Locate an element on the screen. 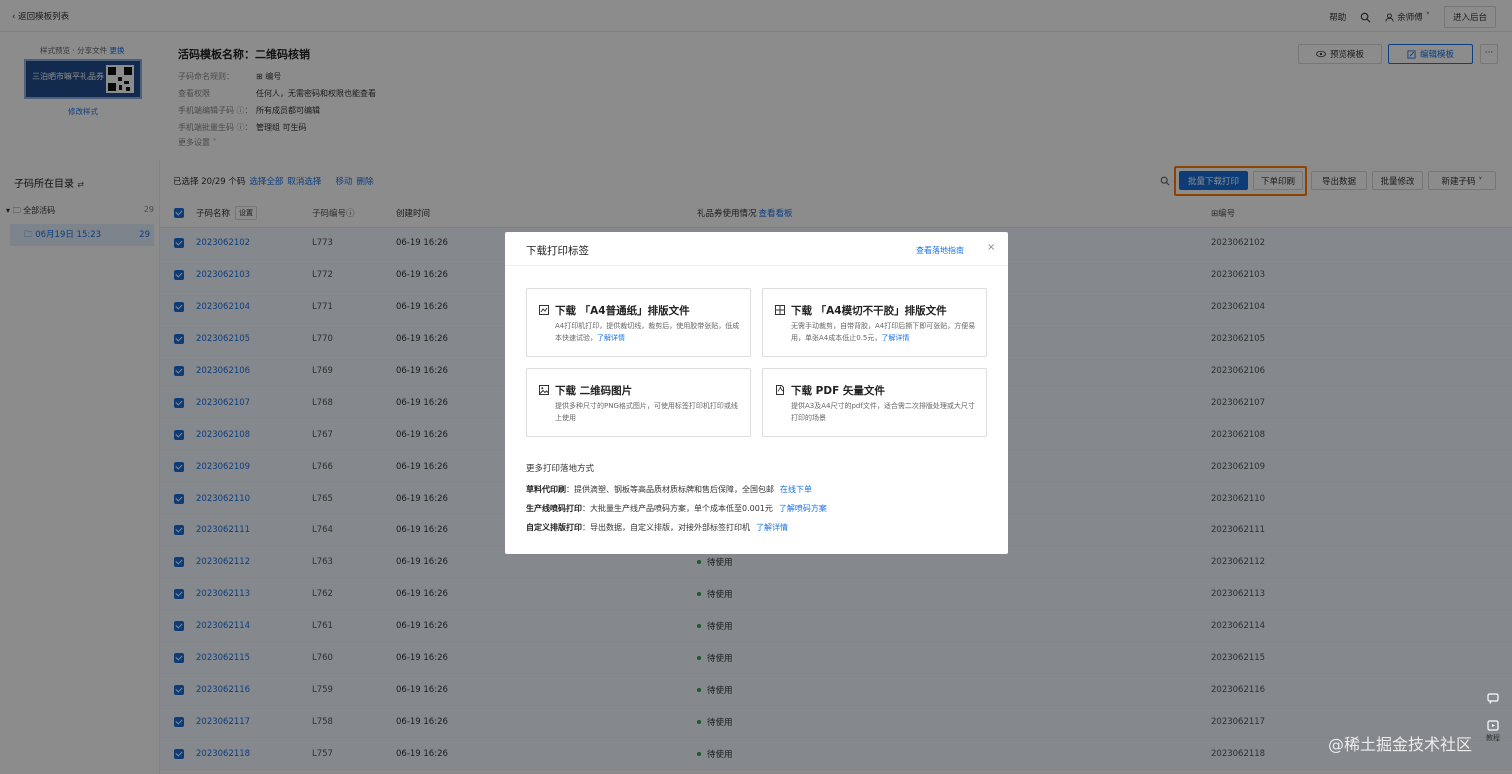  tutorial-label: 教程 is located at coordinates (1493, 738).